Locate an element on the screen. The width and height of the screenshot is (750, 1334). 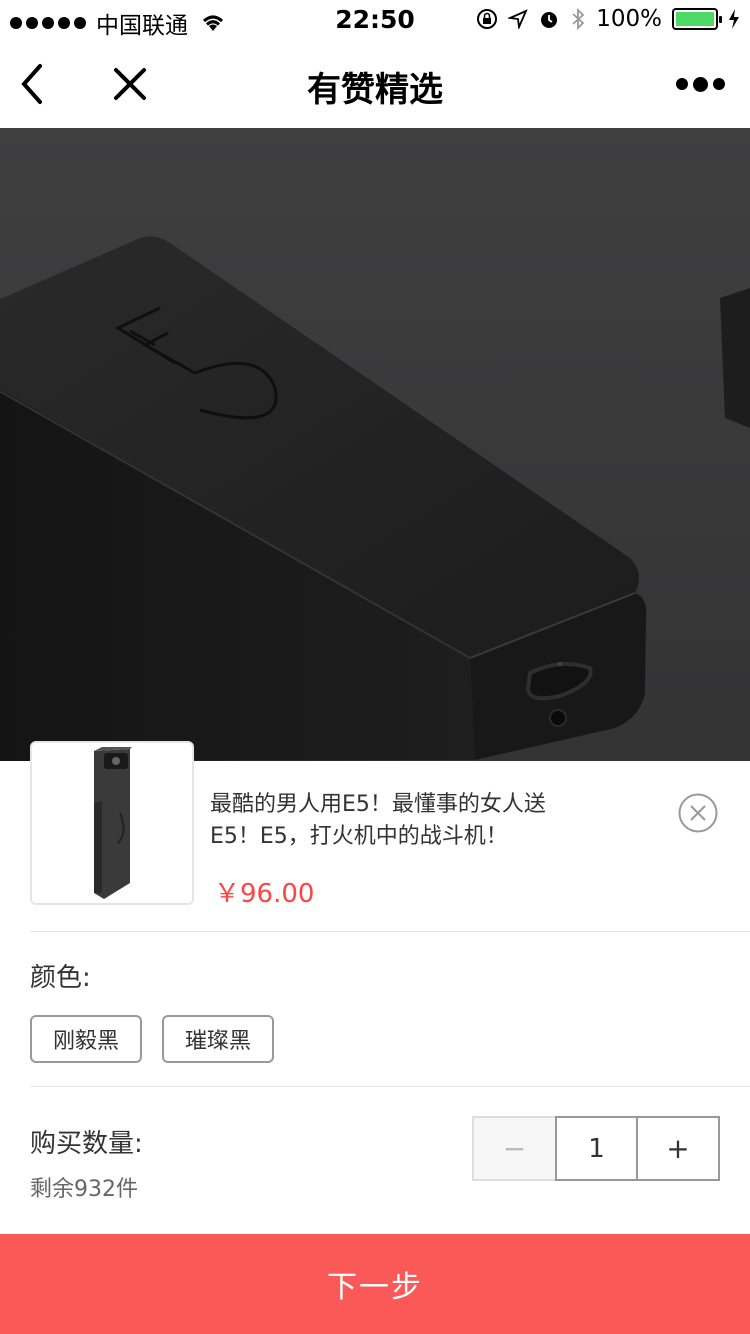
close-icon is located at coordinates (130, 84).